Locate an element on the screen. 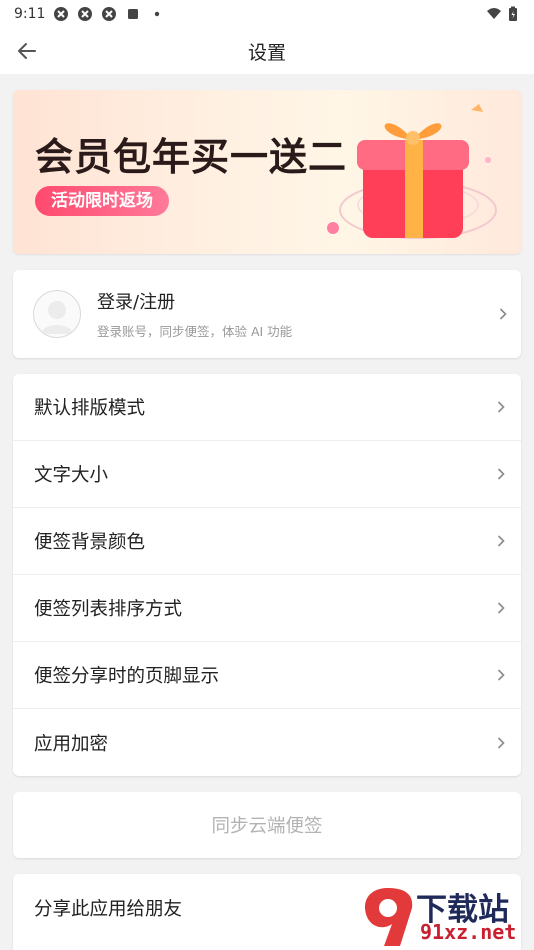  setting-default-layout: 默认排版模式 is located at coordinates (267, 407).